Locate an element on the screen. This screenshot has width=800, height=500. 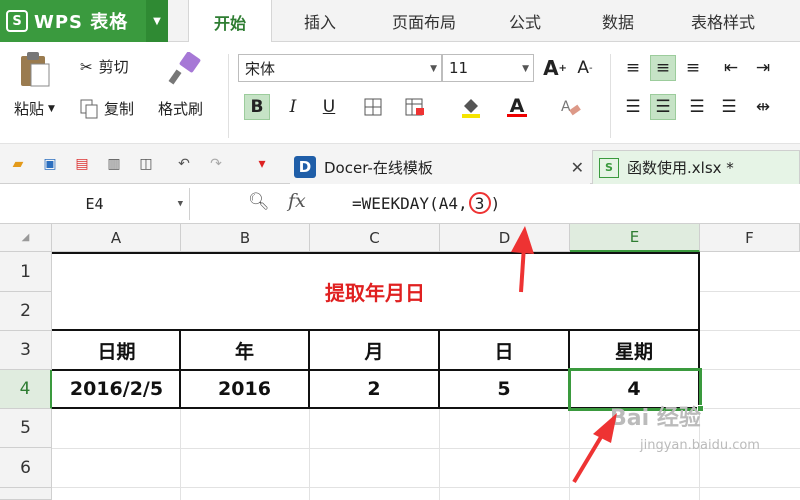
fill-color-button is located at coordinates (471, 107).